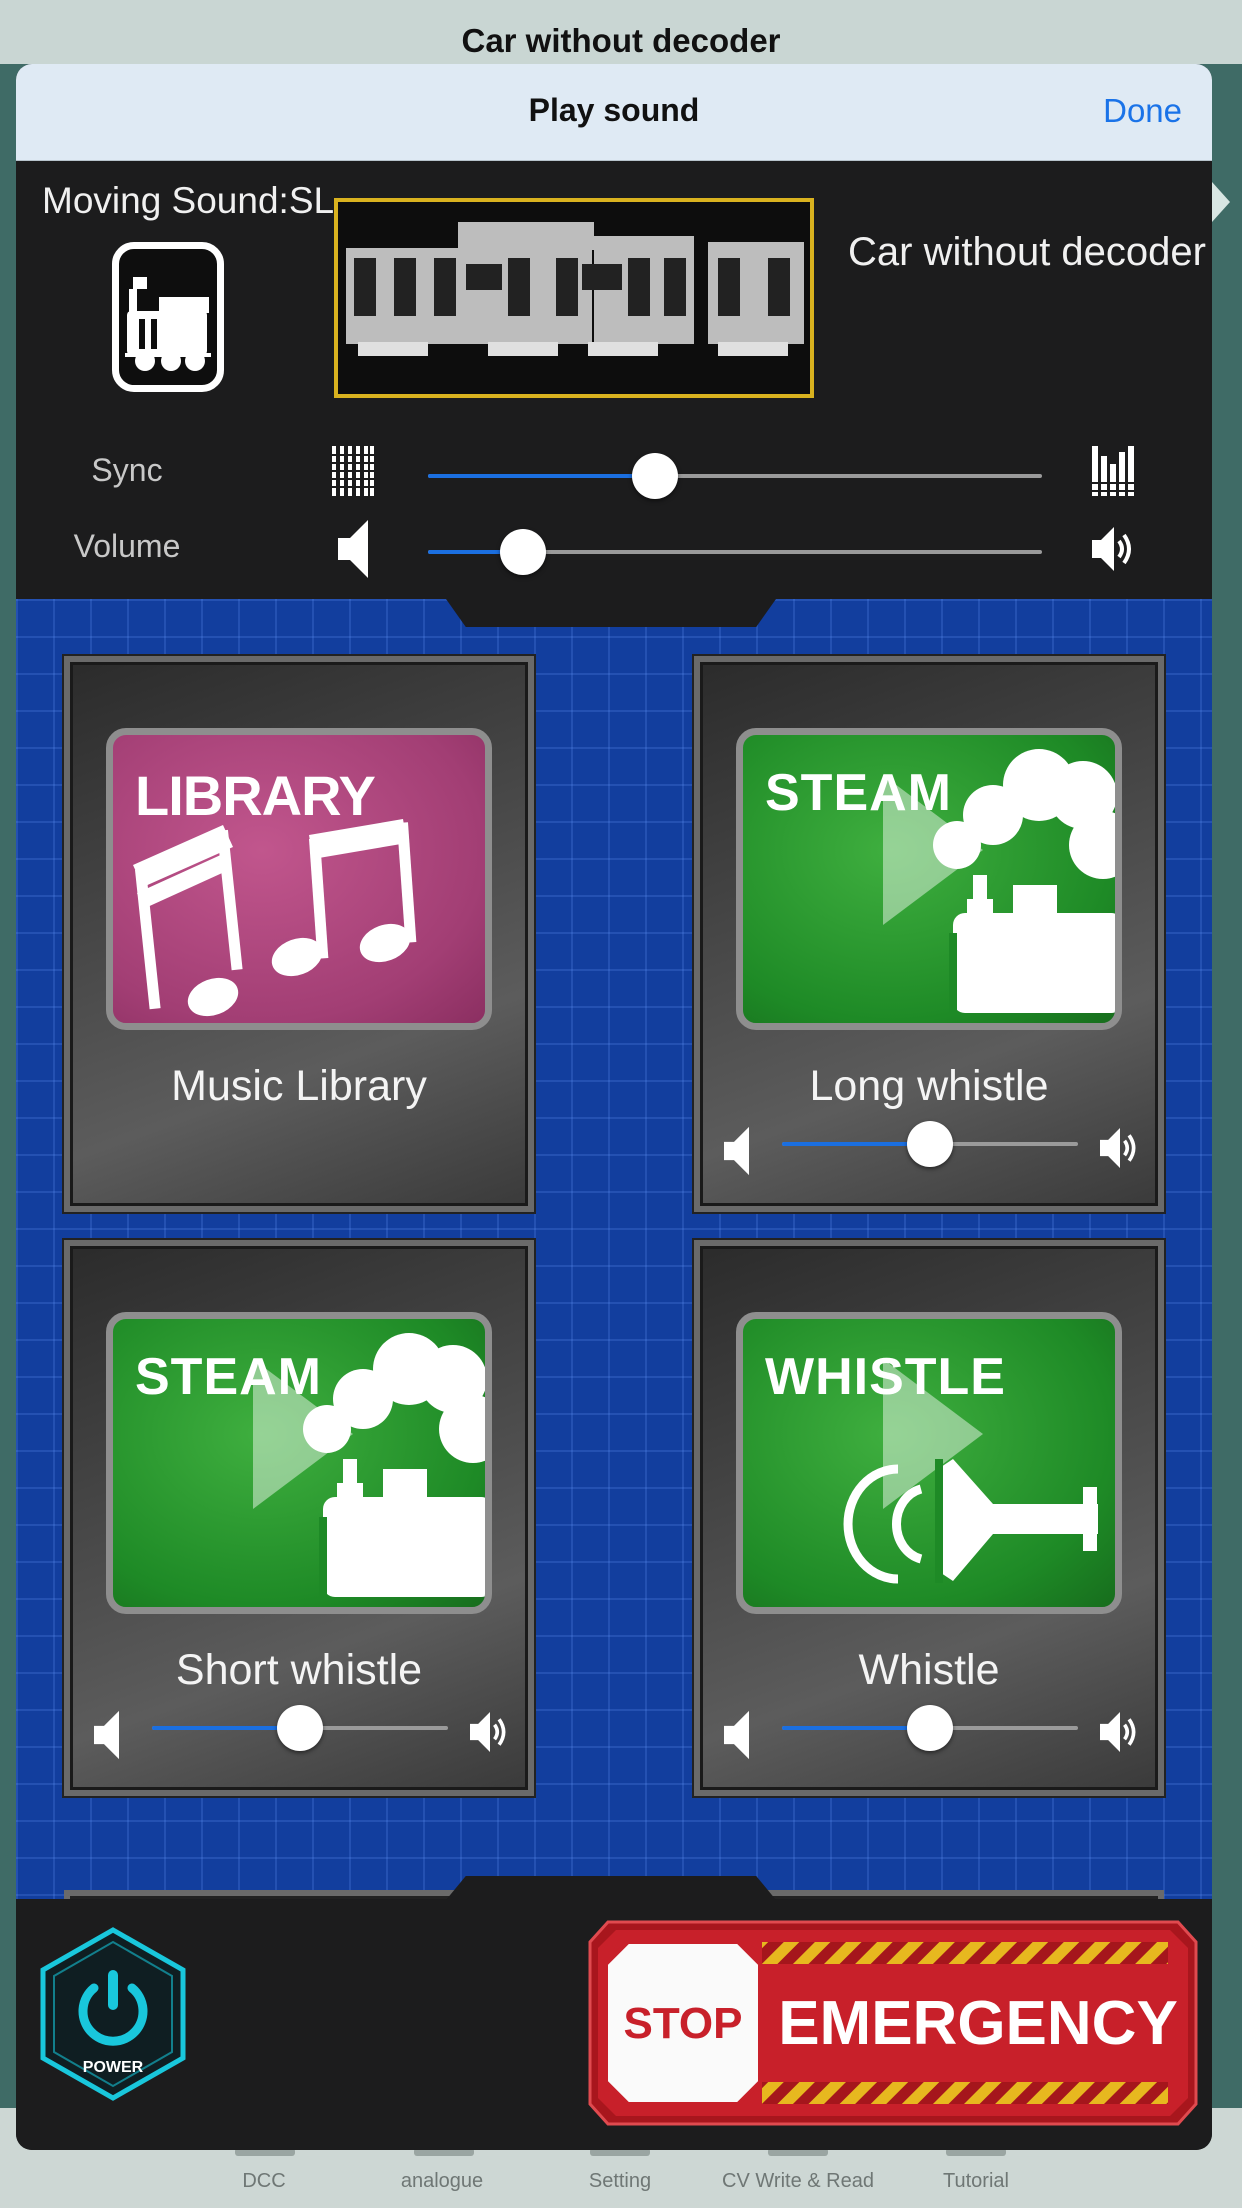  I want to click on sound-label: Short whistle, so click(299, 1670).